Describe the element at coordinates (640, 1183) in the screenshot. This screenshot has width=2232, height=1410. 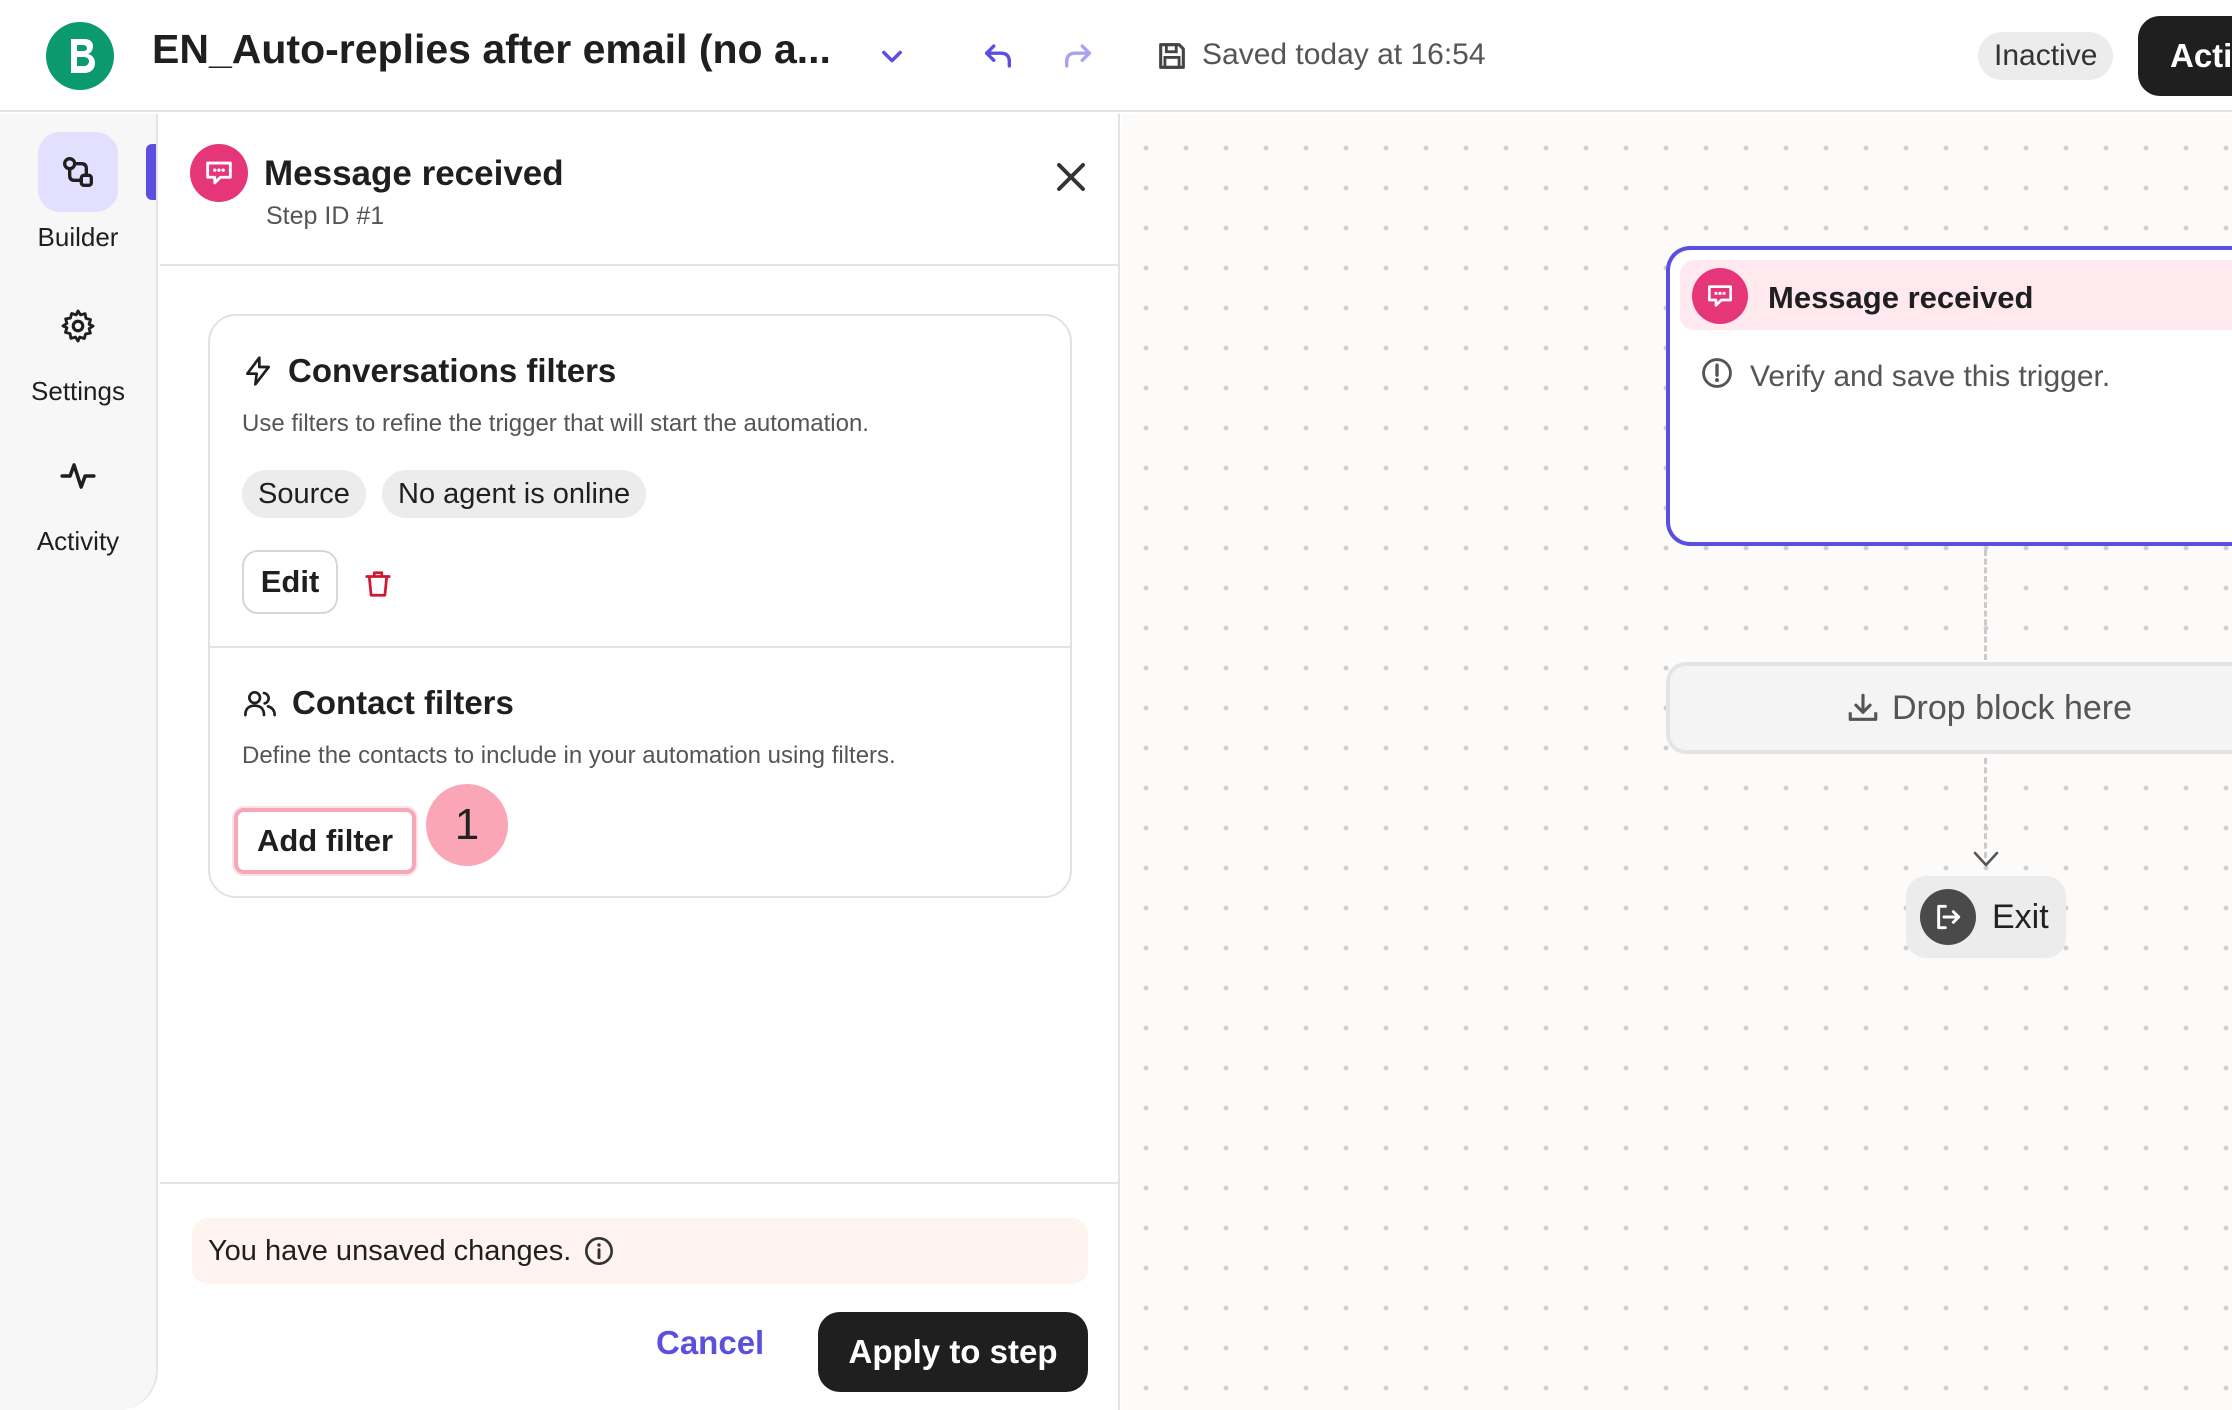
I see `footer-divider` at that location.